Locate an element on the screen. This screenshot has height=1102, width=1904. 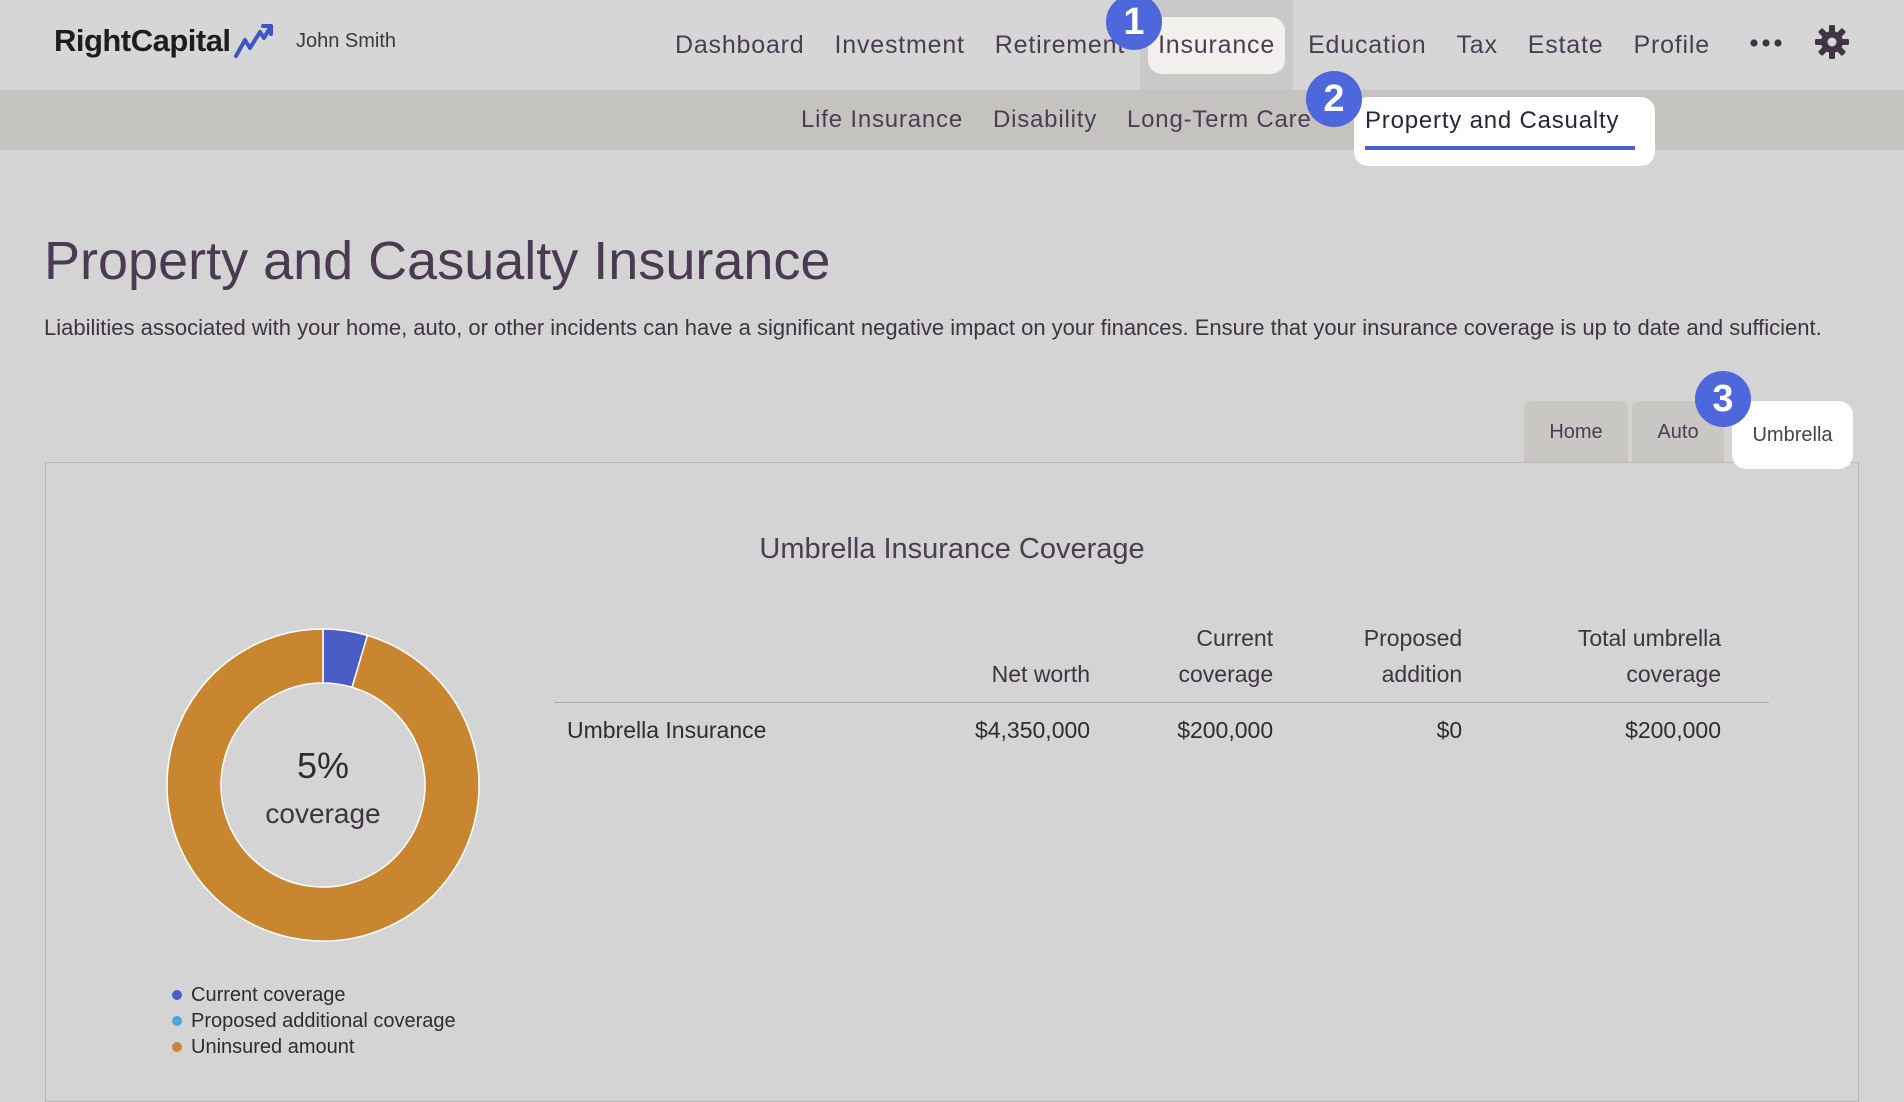
logo-text: RightCapital is located at coordinates (142, 40).